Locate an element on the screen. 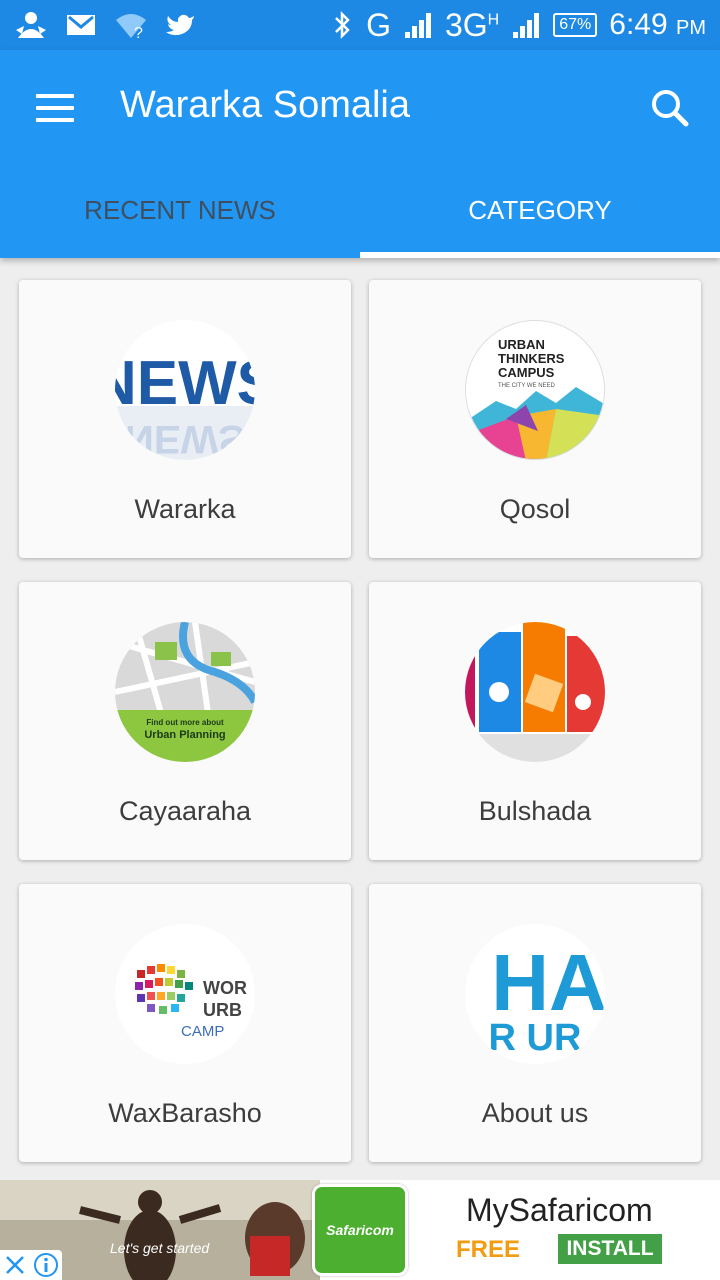 The width and height of the screenshot is (720, 1280). category-card-wararka: NEWS NEWS Wararka is located at coordinates (185, 419).